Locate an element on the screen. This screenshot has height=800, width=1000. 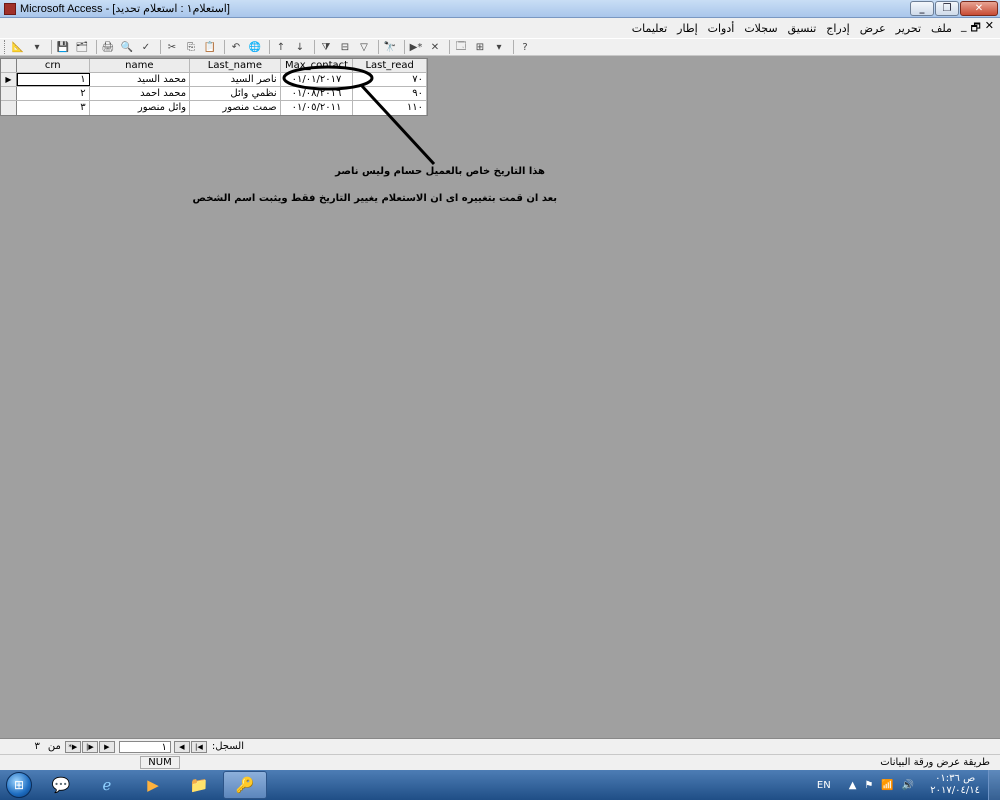
menu-file: ملف is located at coordinates (941, 28).